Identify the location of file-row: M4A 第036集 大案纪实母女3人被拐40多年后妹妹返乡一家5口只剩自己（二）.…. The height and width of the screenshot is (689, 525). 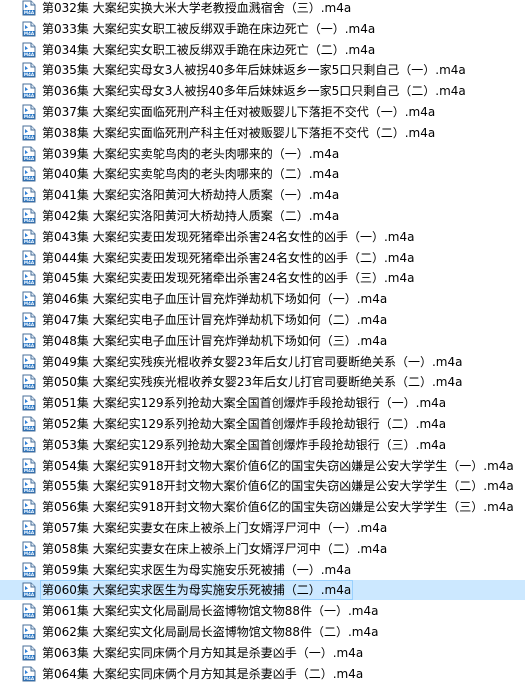
(262, 91).